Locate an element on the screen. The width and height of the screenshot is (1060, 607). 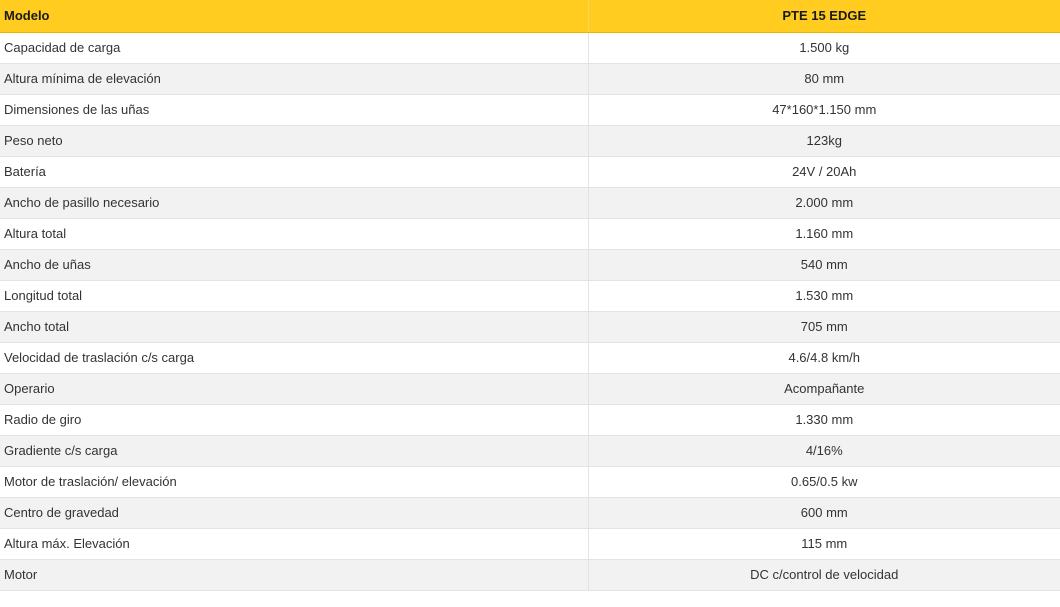
spec-label: Ancho de pasillo necesario is located at coordinates (294, 203).